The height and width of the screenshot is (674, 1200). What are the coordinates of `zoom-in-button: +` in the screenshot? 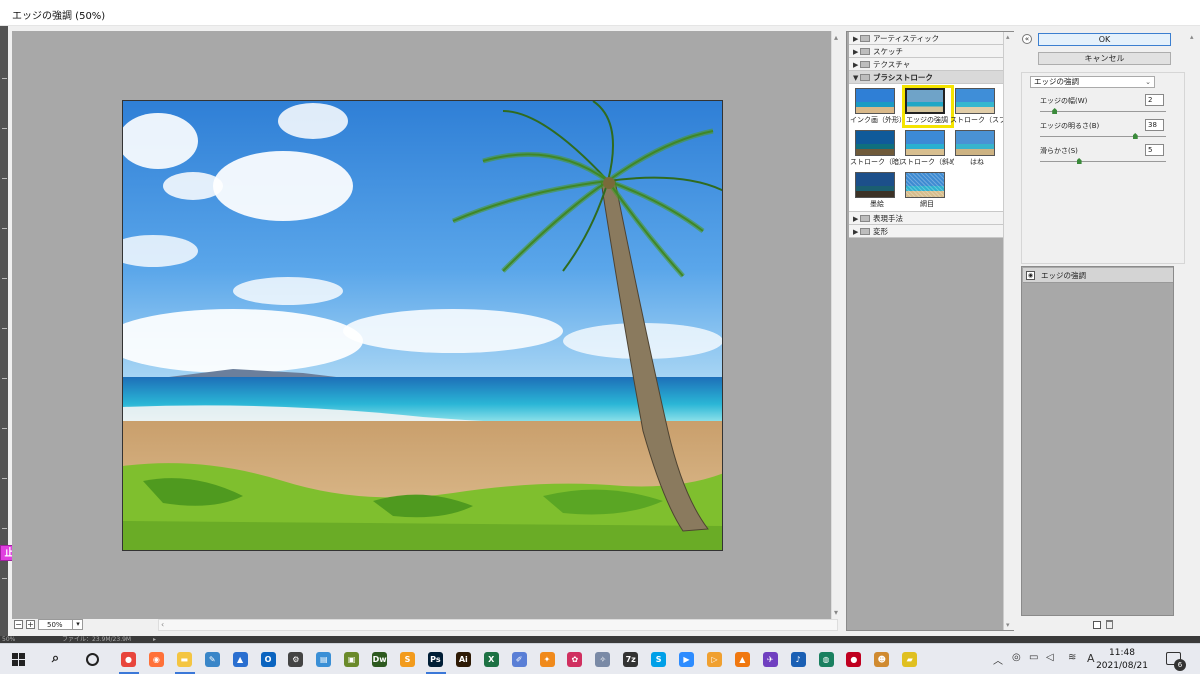 It's located at (30, 624).